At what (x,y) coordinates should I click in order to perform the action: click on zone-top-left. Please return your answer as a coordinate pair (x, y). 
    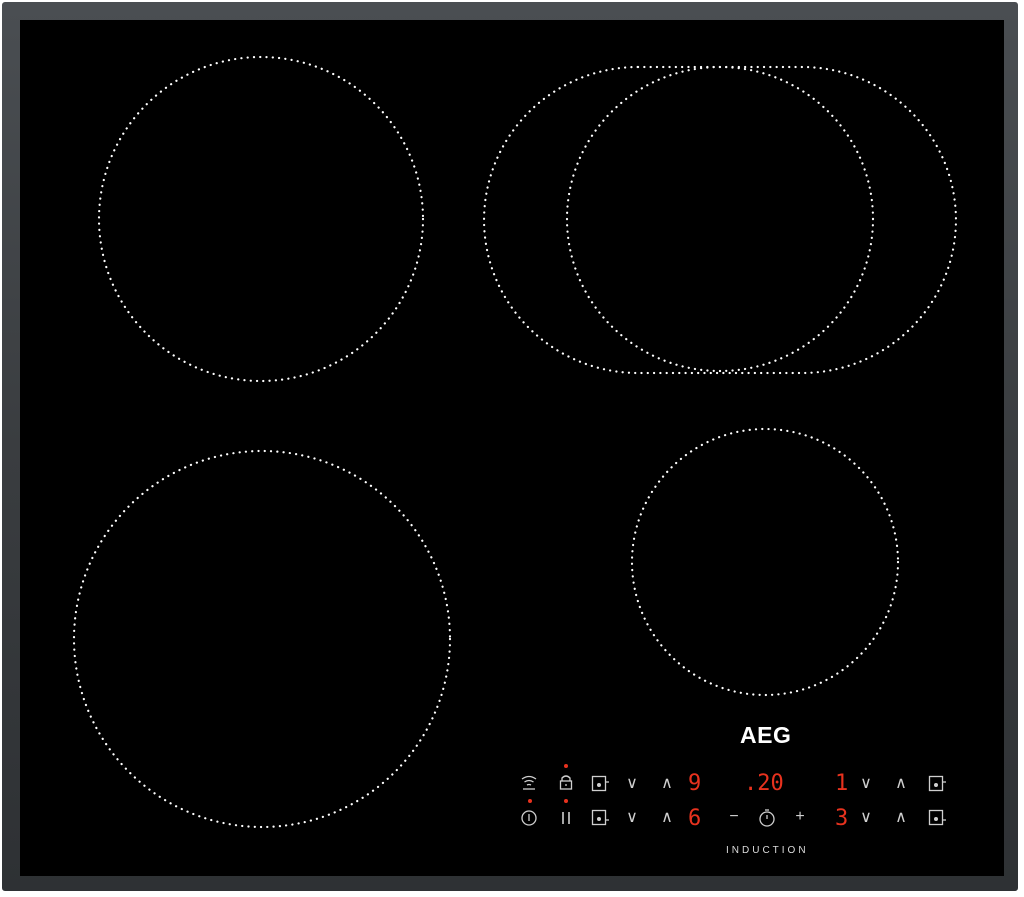
    Looking at the image, I should click on (261, 219).